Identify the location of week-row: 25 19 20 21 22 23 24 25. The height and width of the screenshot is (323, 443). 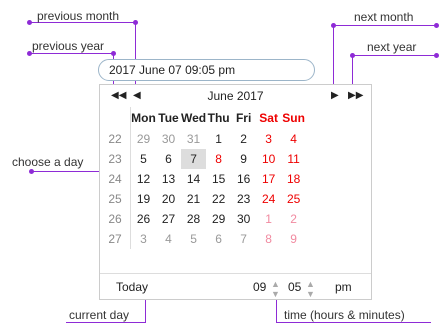
(203, 199).